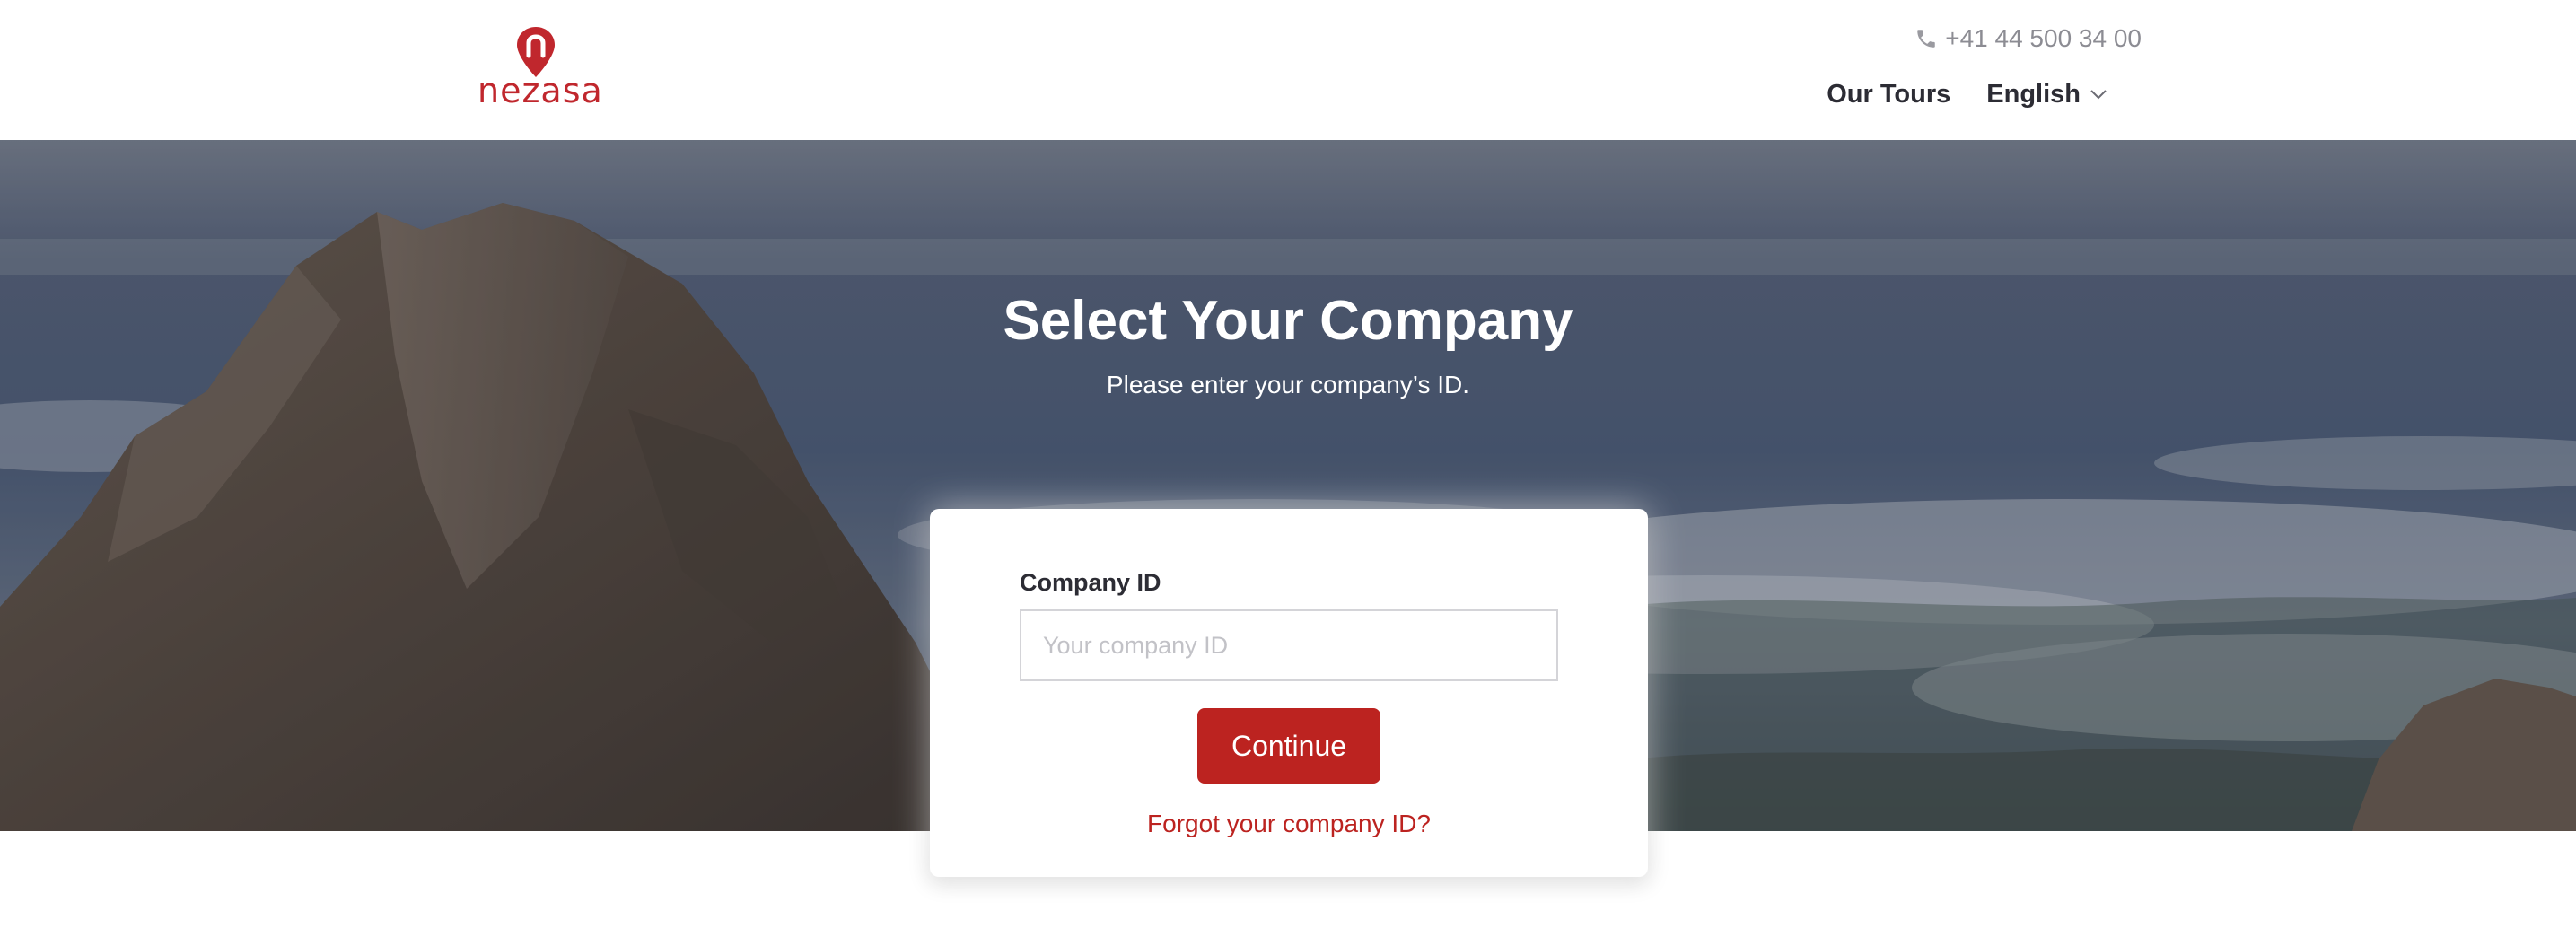 The width and height of the screenshot is (2576, 946). What do you see at coordinates (2044, 38) in the screenshot?
I see `phone-number: +41 44 500 34 00` at bounding box center [2044, 38].